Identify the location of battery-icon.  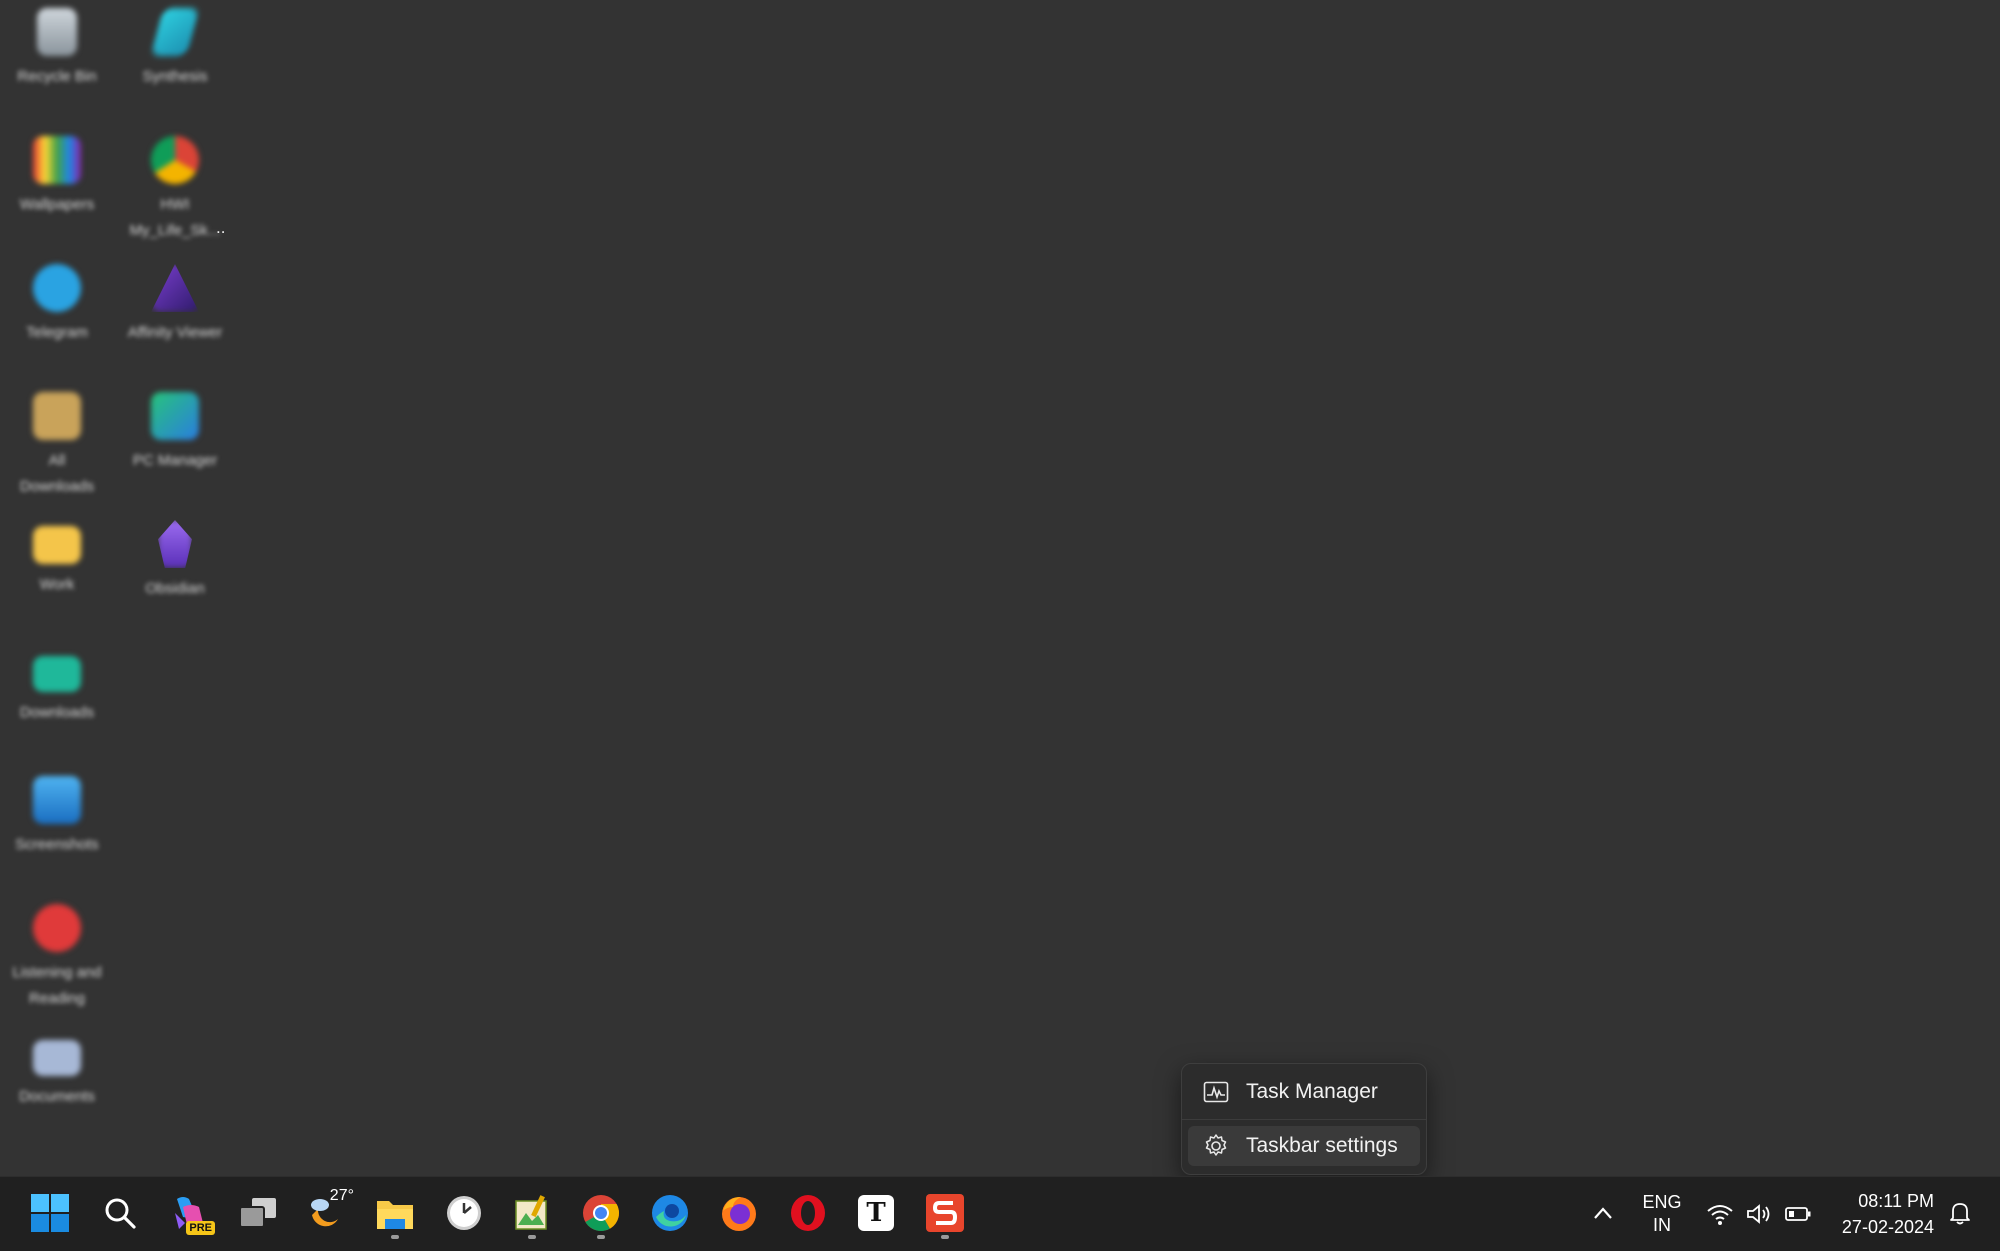
(1798, 1214).